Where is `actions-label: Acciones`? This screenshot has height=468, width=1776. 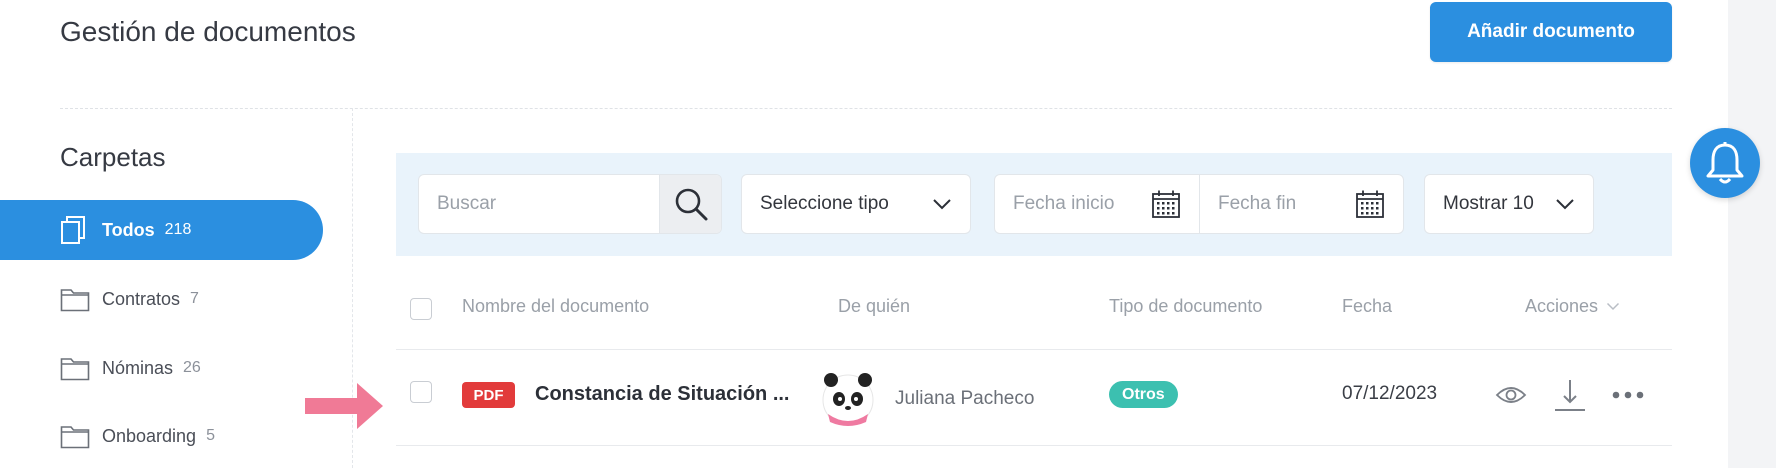
actions-label: Acciones is located at coordinates (1562, 306).